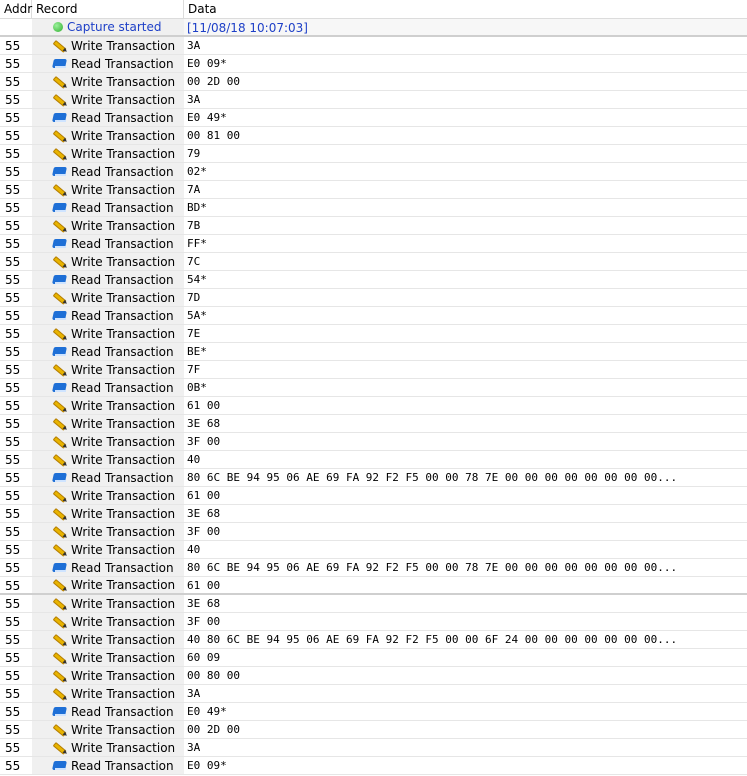  Describe the element at coordinates (108, 9) in the screenshot. I see `column-header-record: Record` at that location.